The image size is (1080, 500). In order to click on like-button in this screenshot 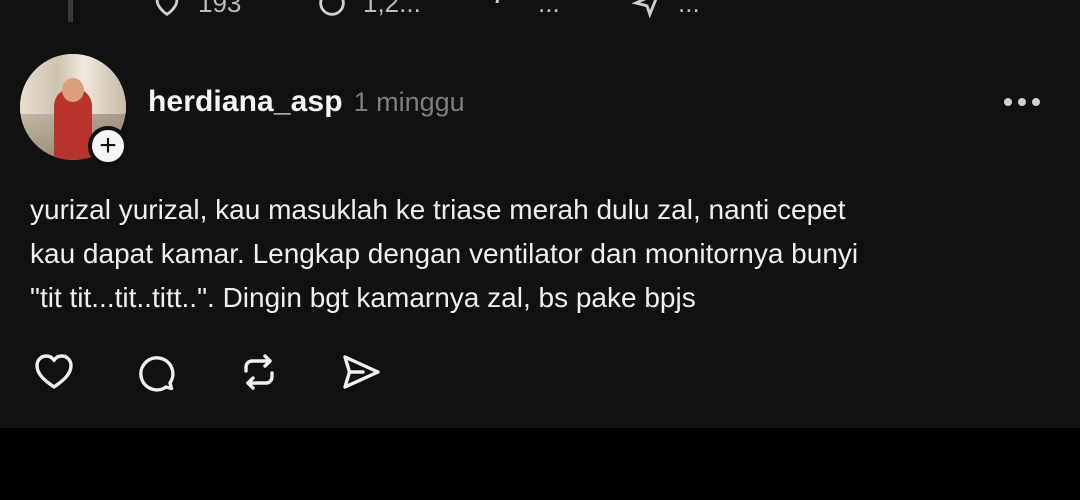, I will do `click(54, 372)`.